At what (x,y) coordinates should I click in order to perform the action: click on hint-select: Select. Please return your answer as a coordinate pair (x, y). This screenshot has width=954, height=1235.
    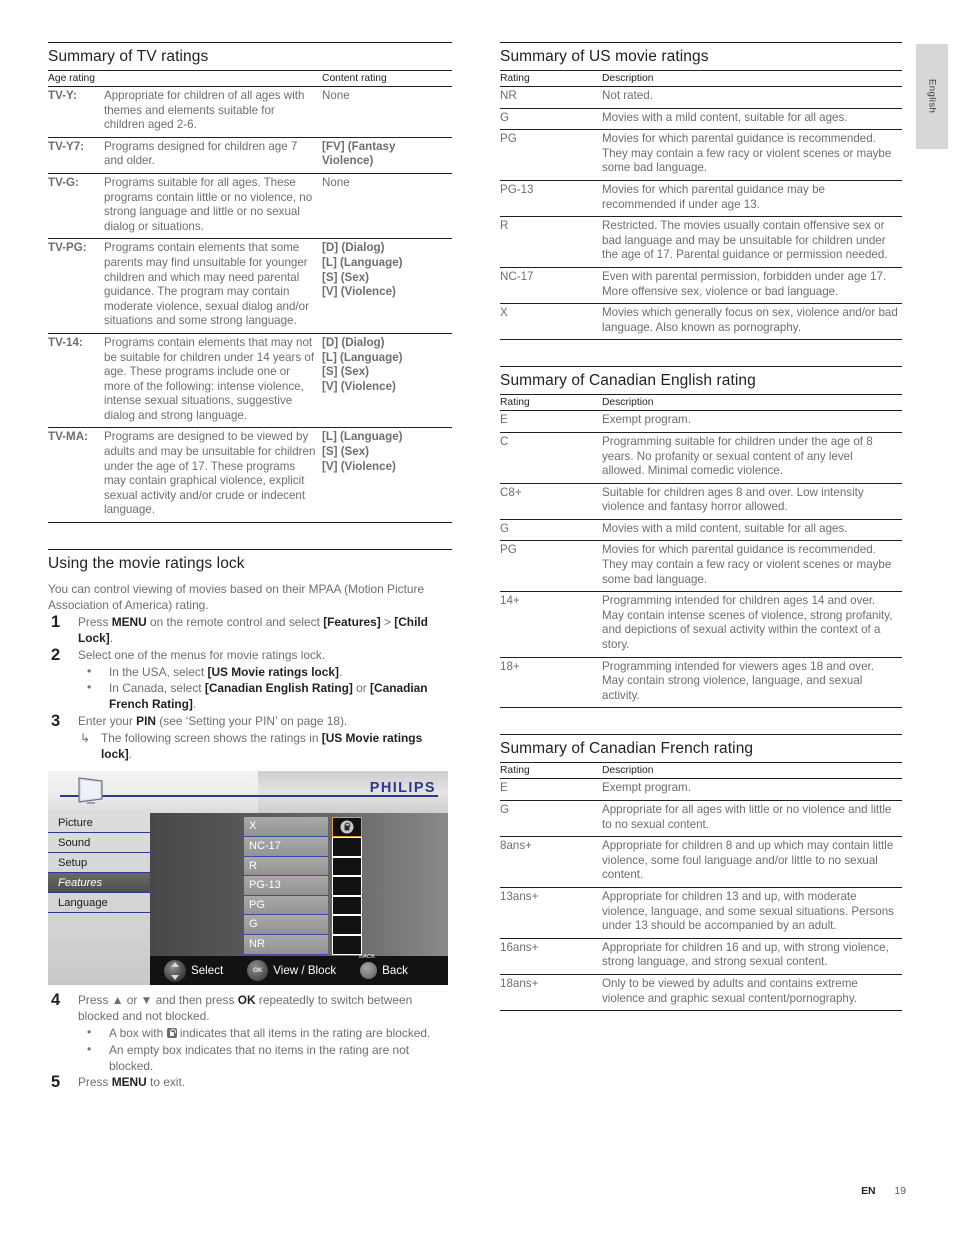
    Looking at the image, I should click on (186, 970).